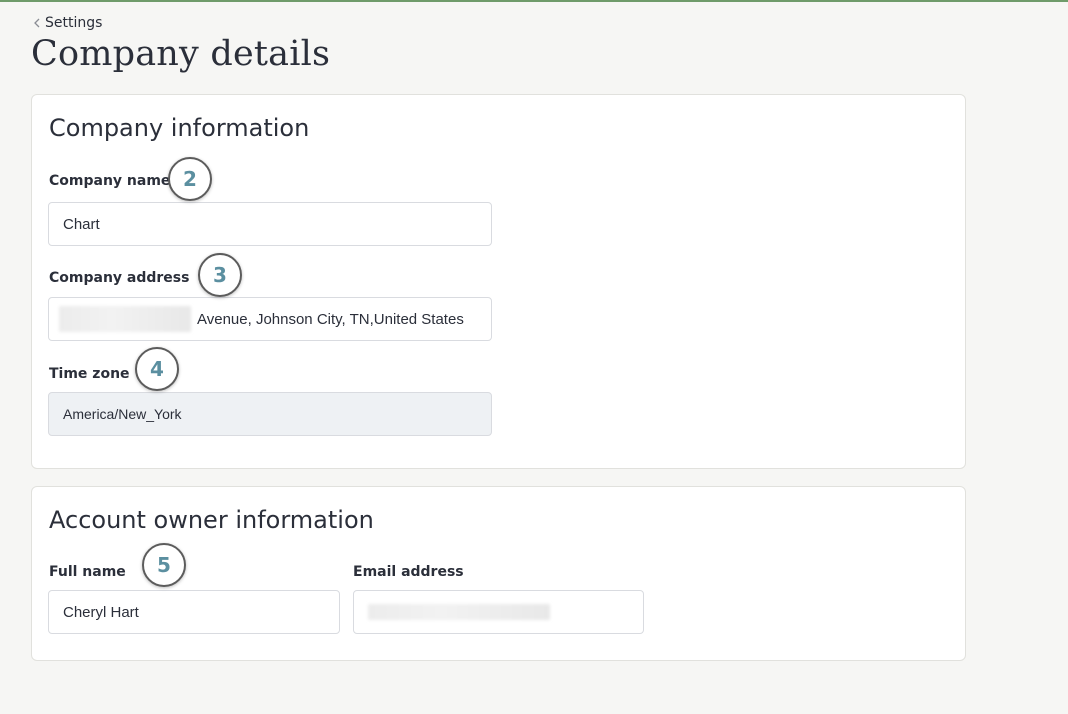 The width and height of the screenshot is (1068, 714). Describe the element at coordinates (125, 319) in the screenshot. I see `redacted-address-part` at that location.